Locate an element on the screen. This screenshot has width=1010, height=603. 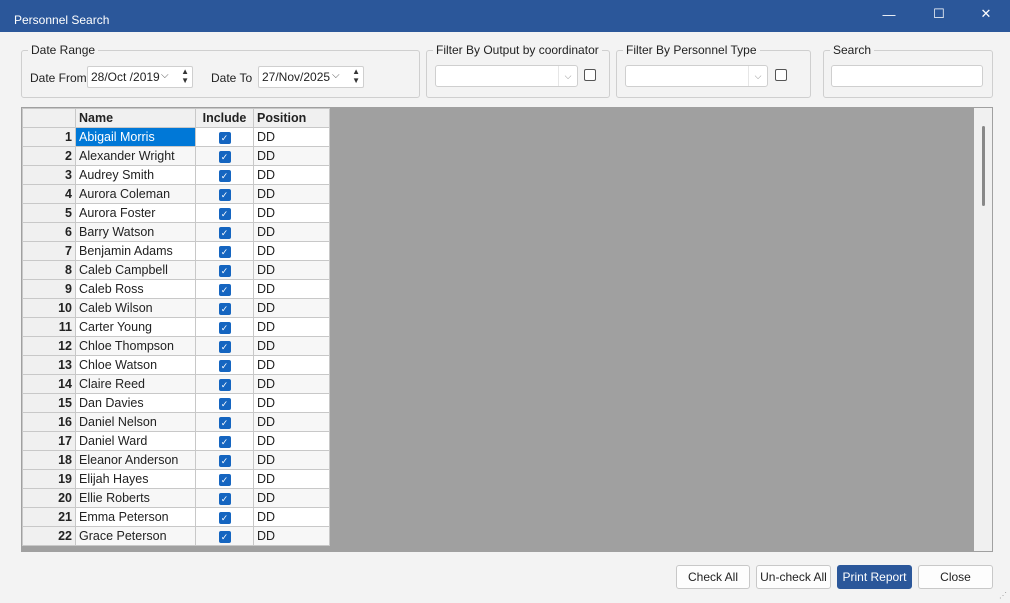
print-report-button: Print Report is located at coordinates (874, 577).